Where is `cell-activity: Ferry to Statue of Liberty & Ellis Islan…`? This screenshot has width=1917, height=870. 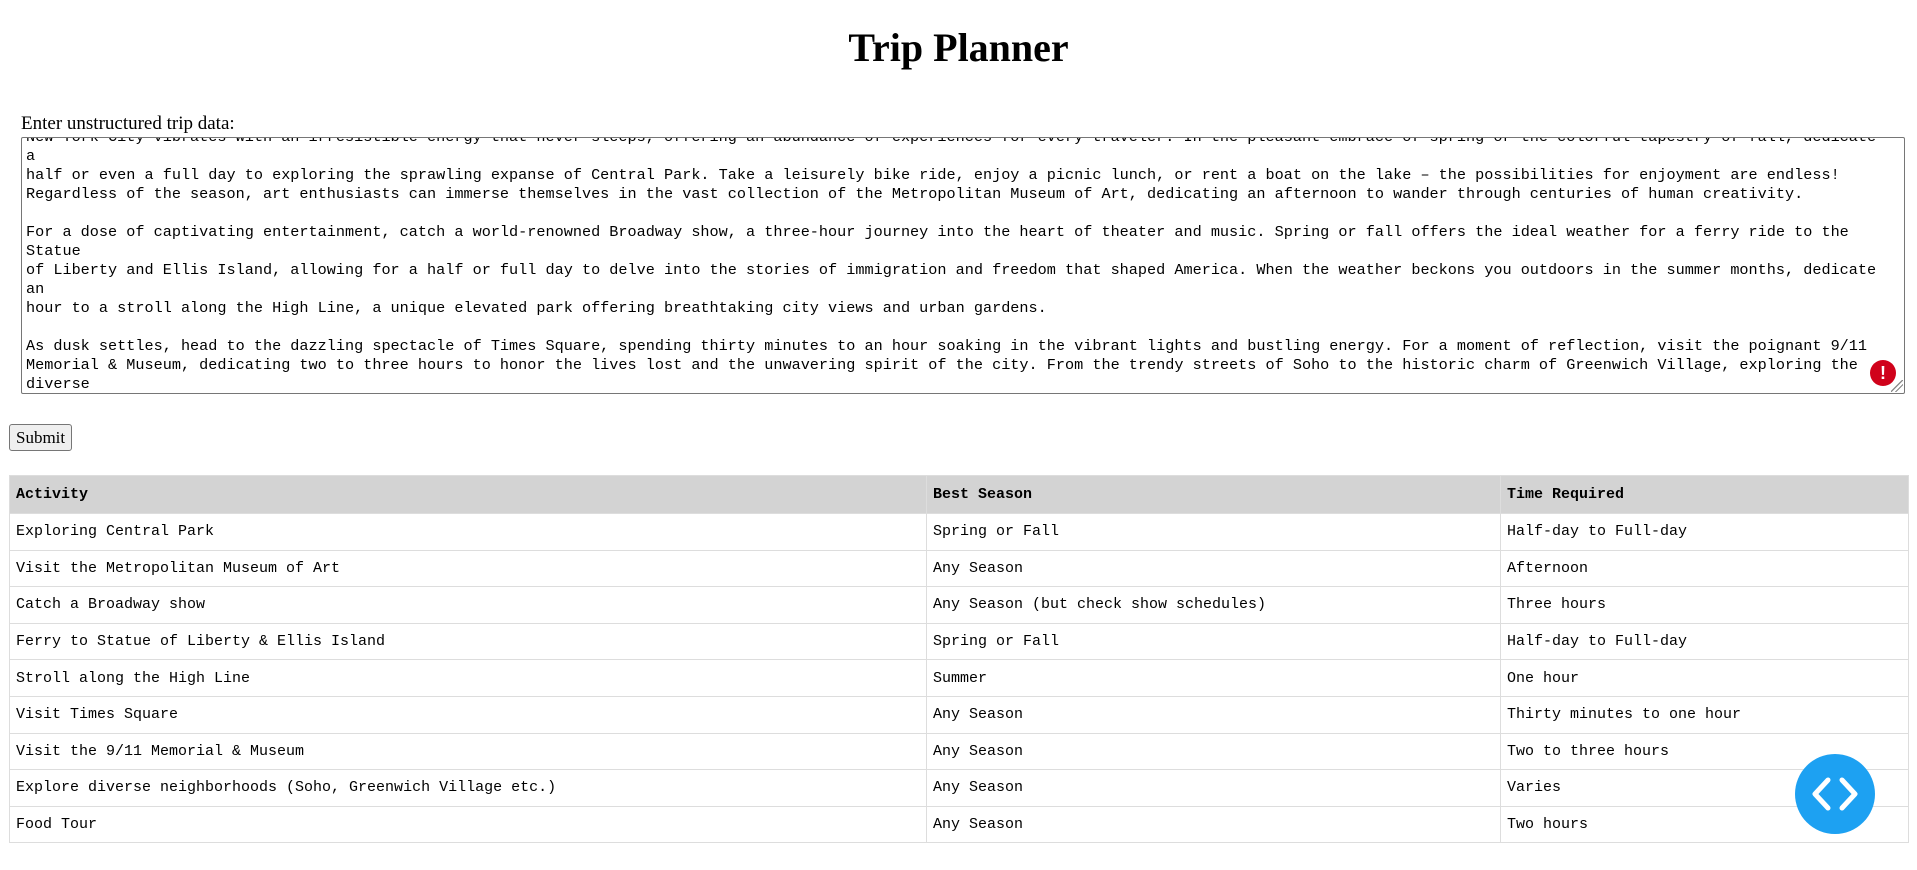 cell-activity: Ferry to Statue of Liberty & Ellis Islan… is located at coordinates (468, 641).